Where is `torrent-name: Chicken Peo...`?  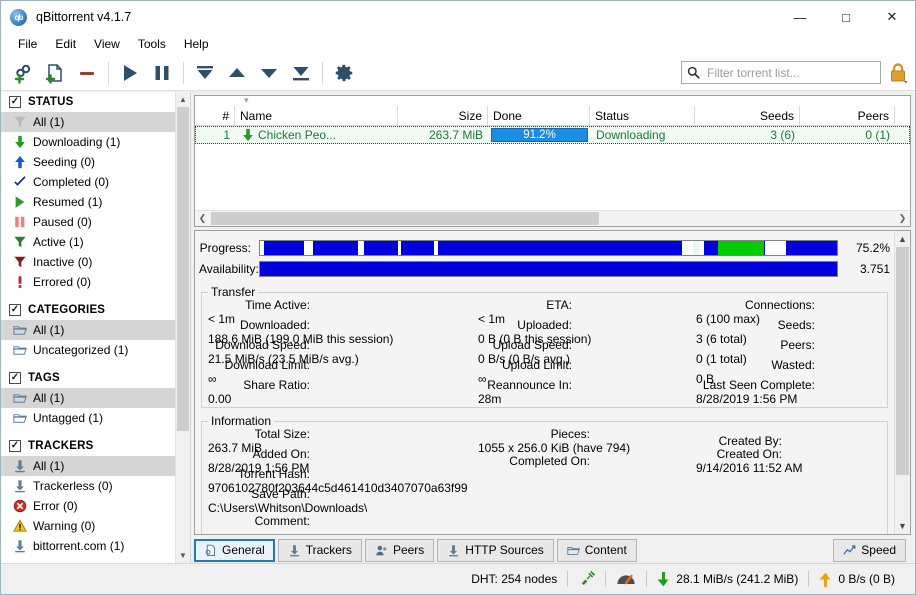
torrent-name: Chicken Peo... is located at coordinates (297, 135).